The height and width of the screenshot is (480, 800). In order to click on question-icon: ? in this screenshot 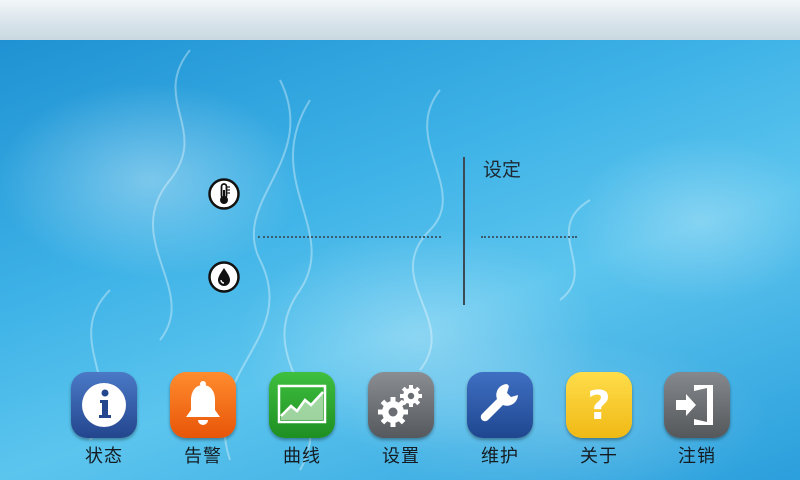, I will do `click(599, 405)`.